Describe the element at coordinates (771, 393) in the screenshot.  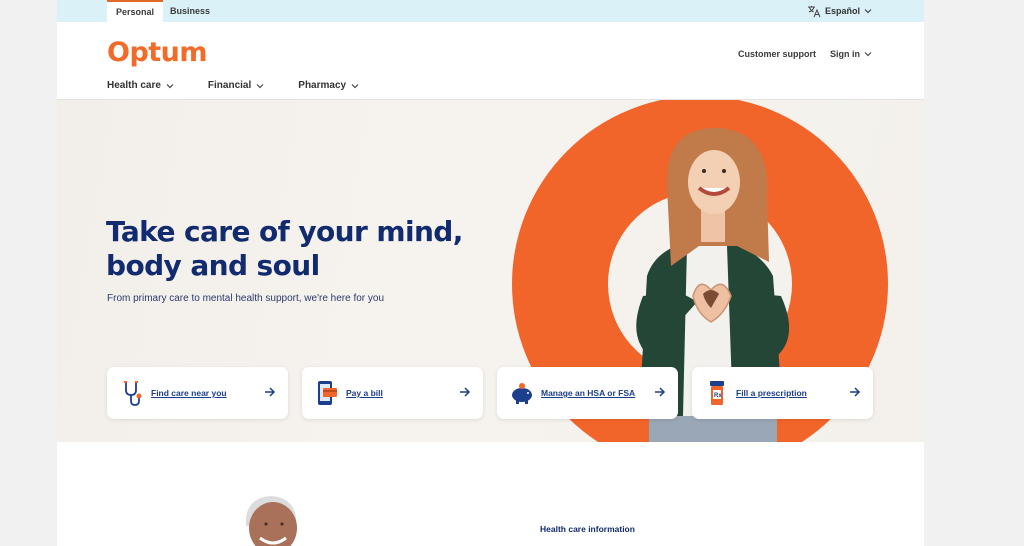
I see `prescription-link: Fill a prescription` at that location.